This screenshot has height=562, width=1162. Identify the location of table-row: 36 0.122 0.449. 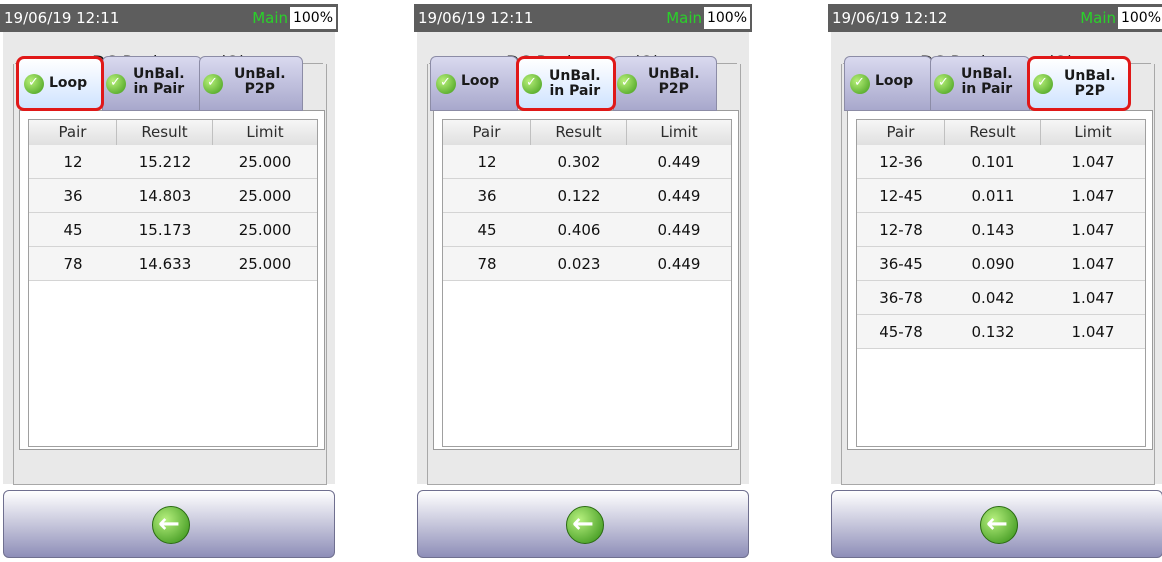
(587, 196).